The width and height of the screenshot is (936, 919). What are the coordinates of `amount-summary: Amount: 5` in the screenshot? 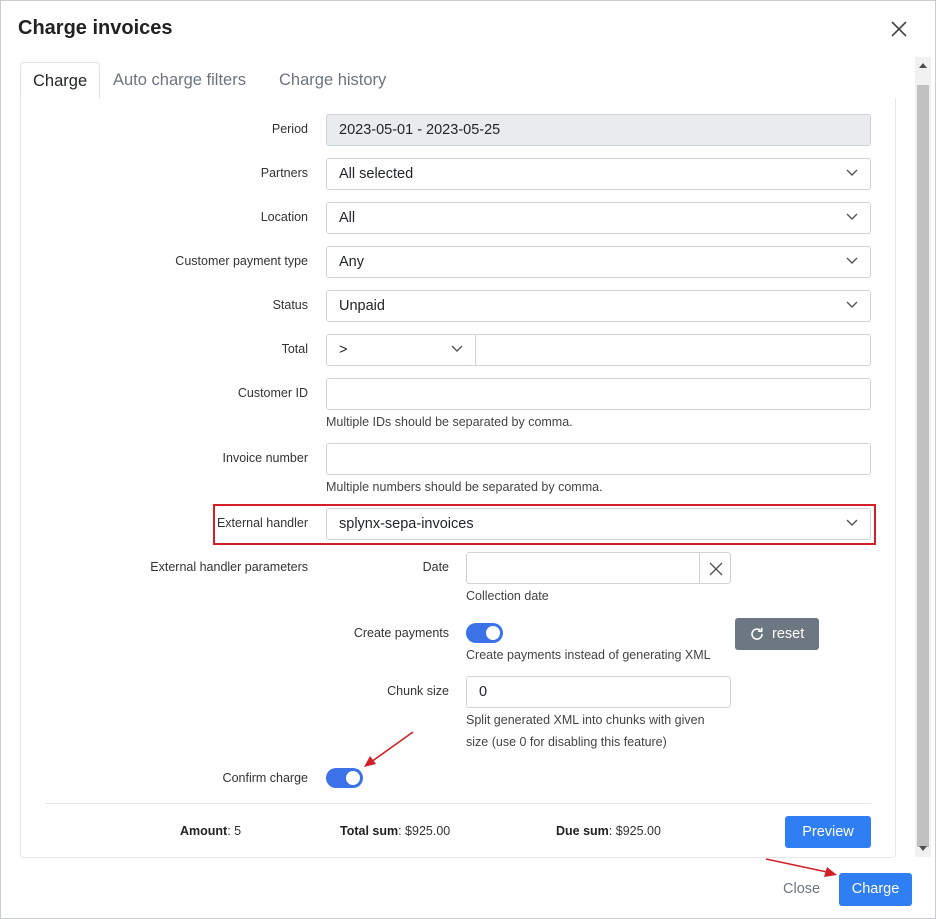 It's located at (210, 831).